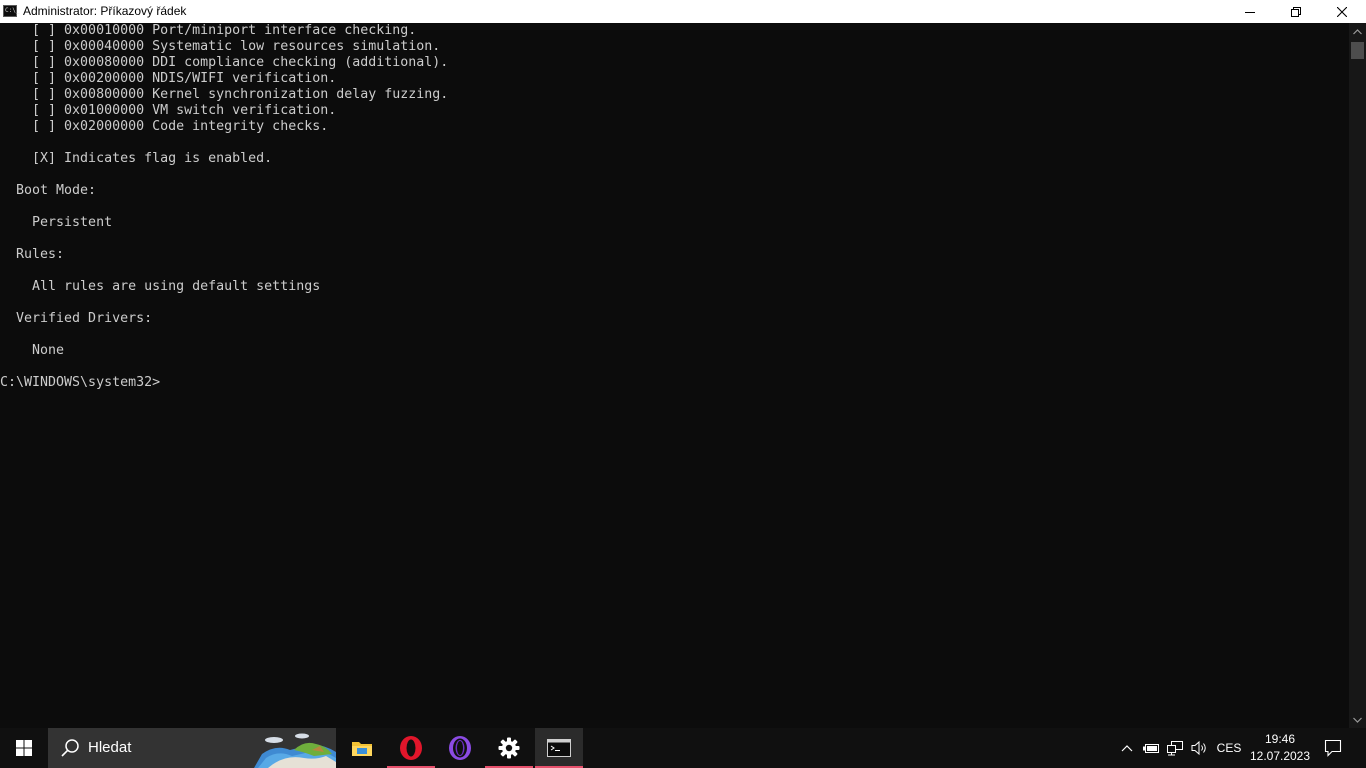 The width and height of the screenshot is (1366, 768). I want to click on restore-icon, so click(1296, 11).